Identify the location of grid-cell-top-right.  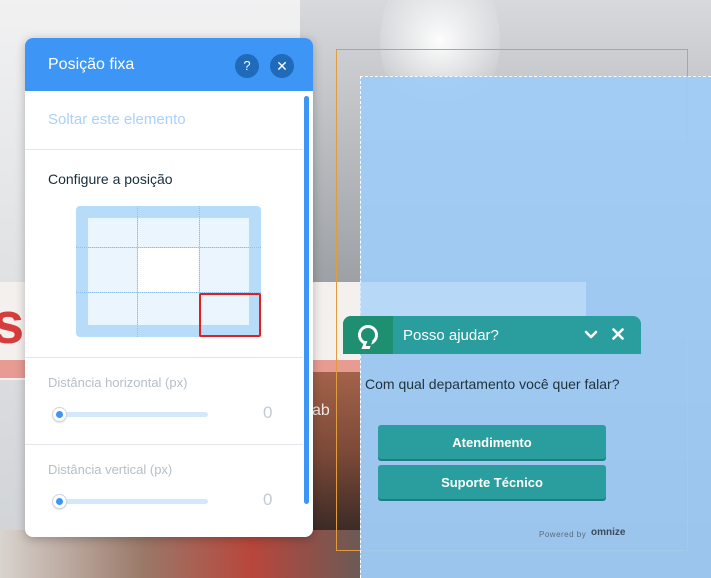
(224, 232).